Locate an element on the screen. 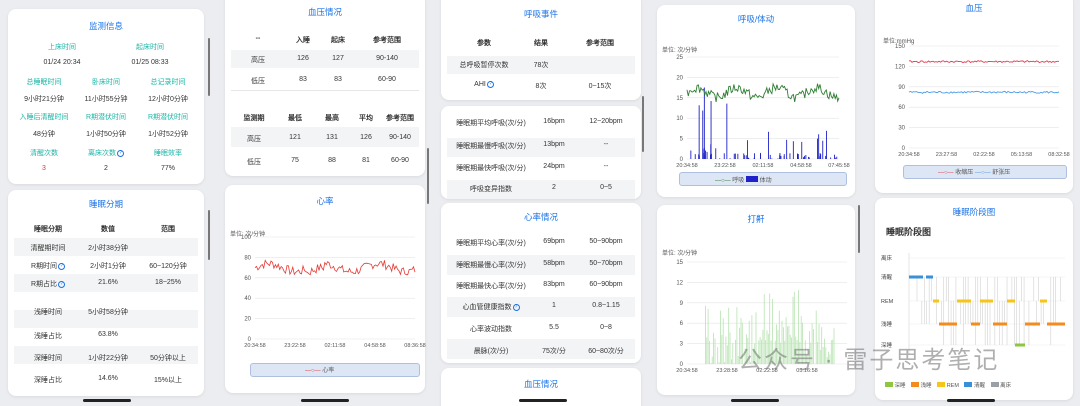 The width and height of the screenshot is (1080, 406). y-tick-label: 60 is located at coordinates (247, 279).